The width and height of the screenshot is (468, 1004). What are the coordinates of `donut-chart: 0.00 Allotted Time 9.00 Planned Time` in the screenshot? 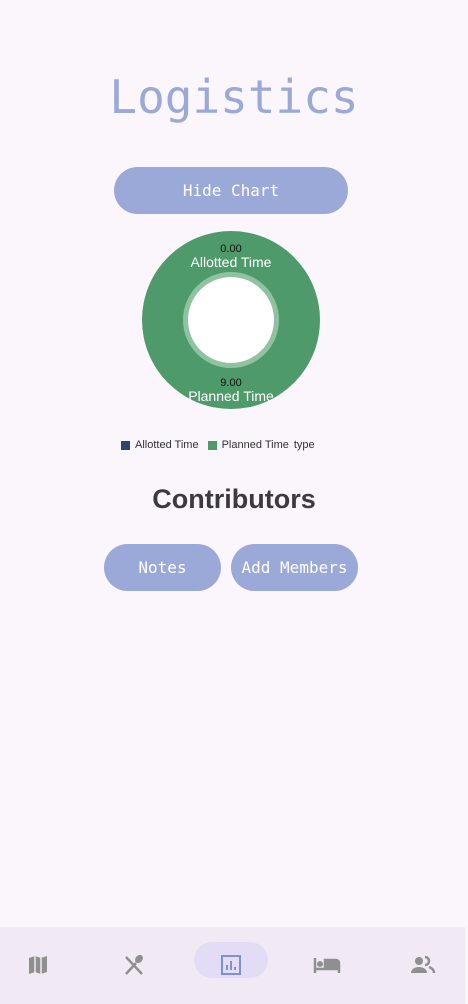 It's located at (231, 320).